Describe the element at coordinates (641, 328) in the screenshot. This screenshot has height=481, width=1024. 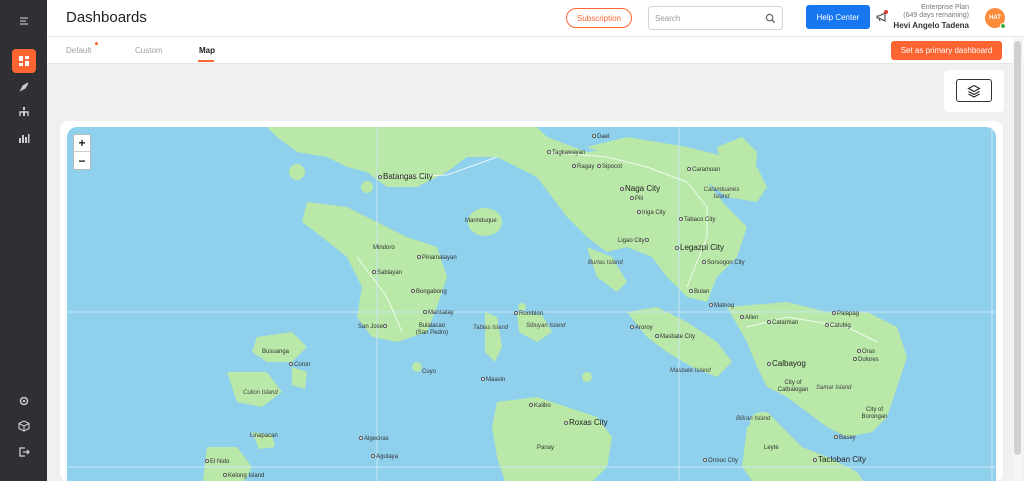
I see `map-label: Aroroy` at that location.